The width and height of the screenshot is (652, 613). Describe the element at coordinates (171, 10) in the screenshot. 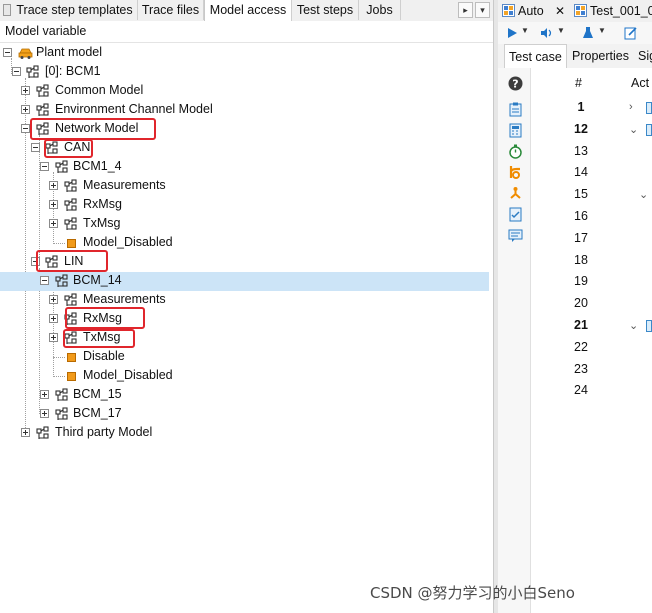

I see `tab-trace-files: Trace files` at that location.